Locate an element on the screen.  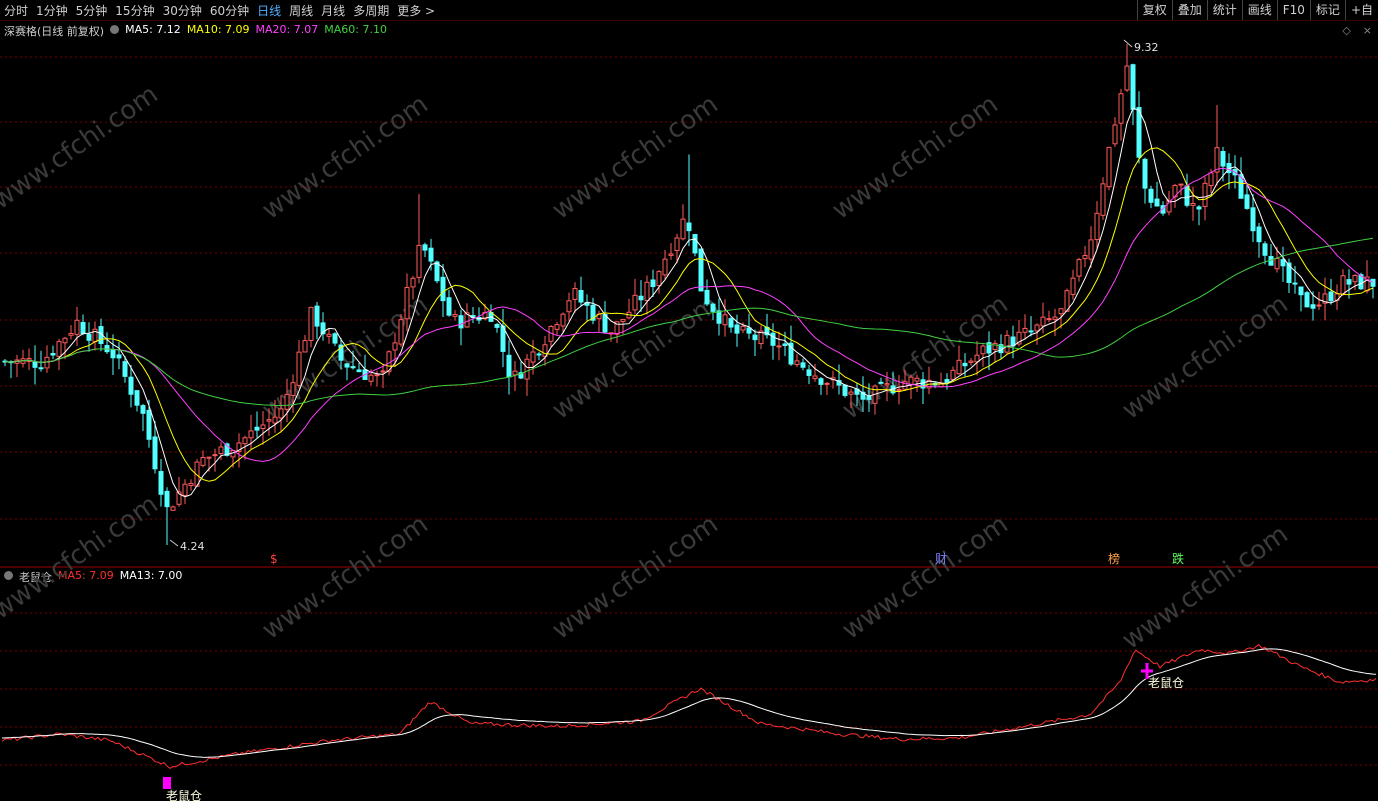
indicator-ma13-line is located at coordinates (689, 703).